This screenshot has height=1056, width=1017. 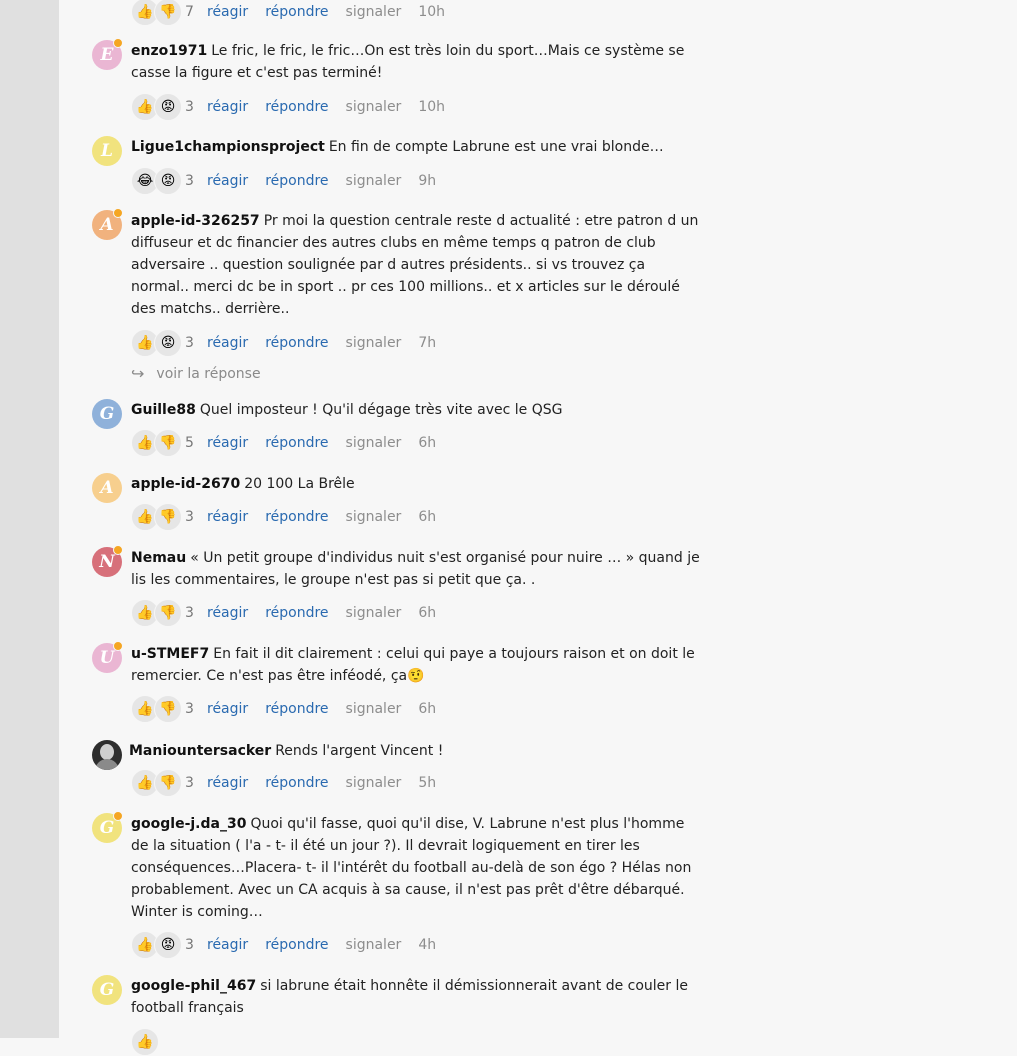 I want to click on reaction-summary: 😂 😡, so click(x=158, y=181).